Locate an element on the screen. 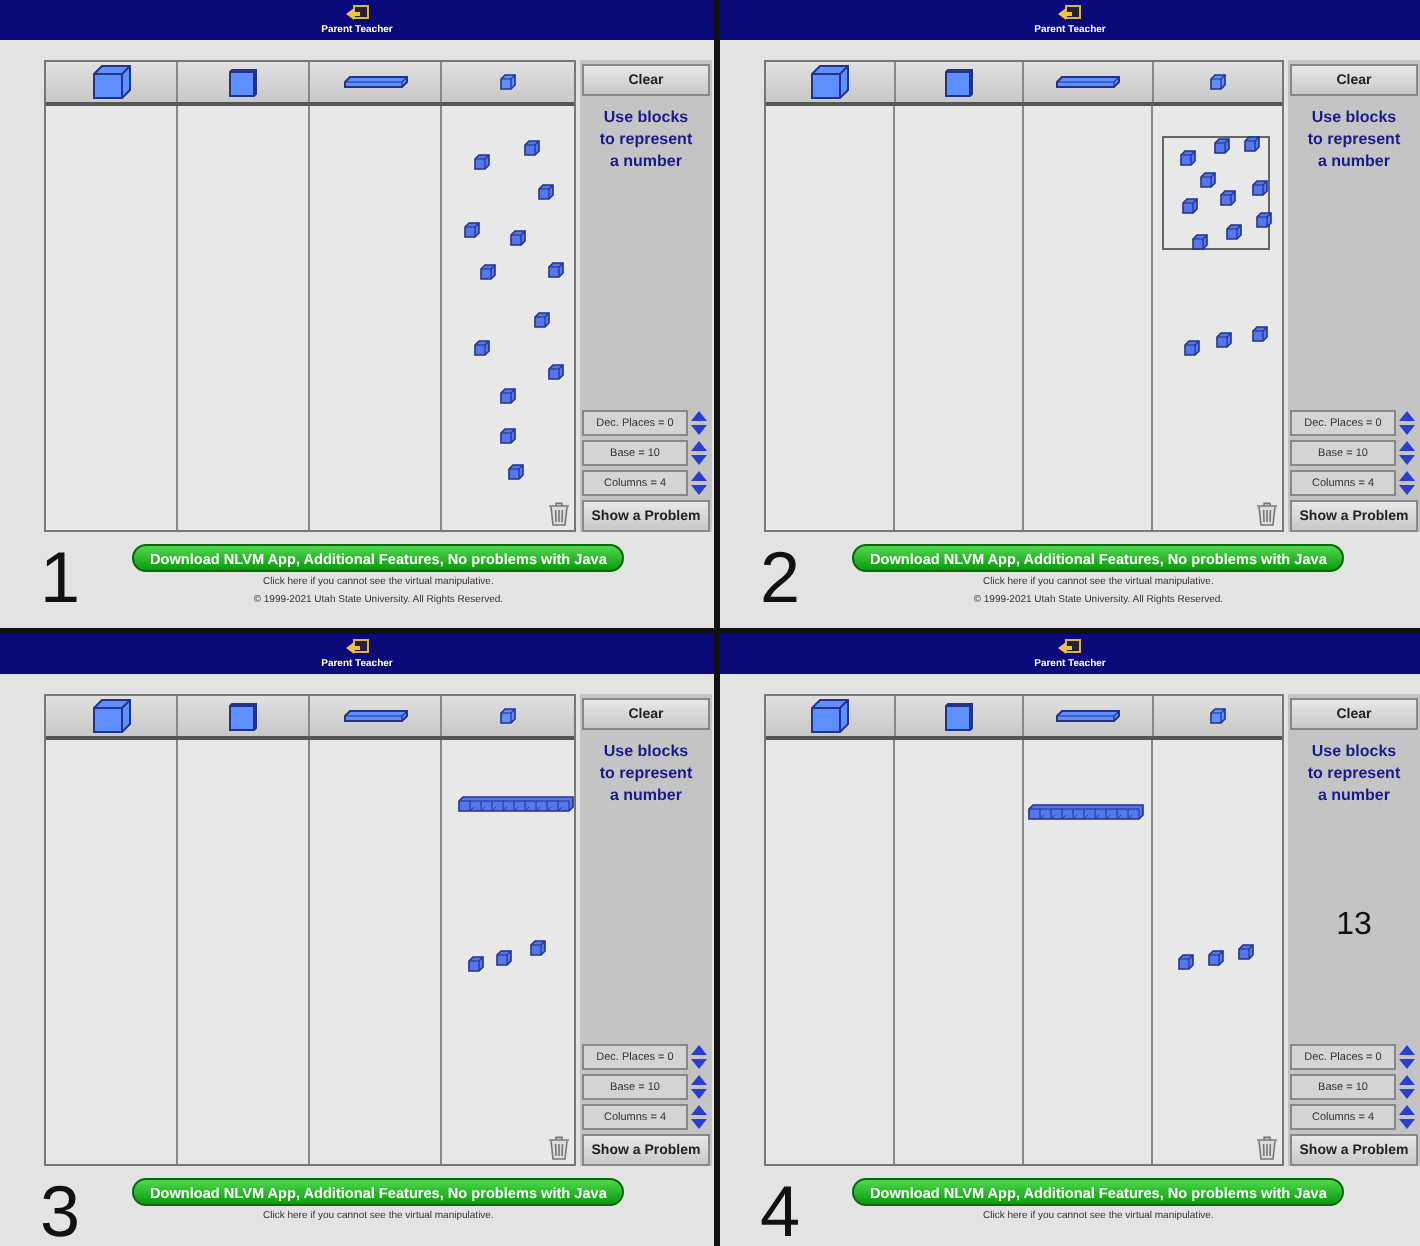  step-number: 2 is located at coordinates (781, 578).